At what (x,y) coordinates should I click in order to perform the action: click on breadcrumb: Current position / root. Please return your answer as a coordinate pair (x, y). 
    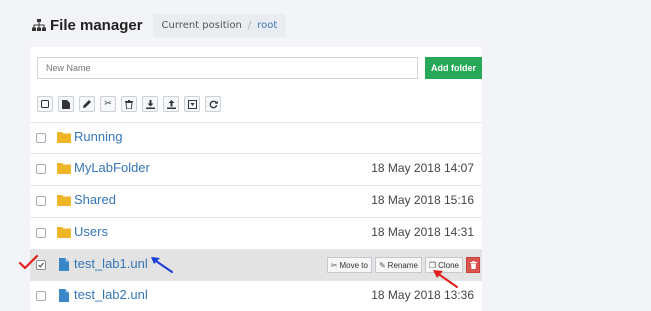
    Looking at the image, I should click on (219, 25).